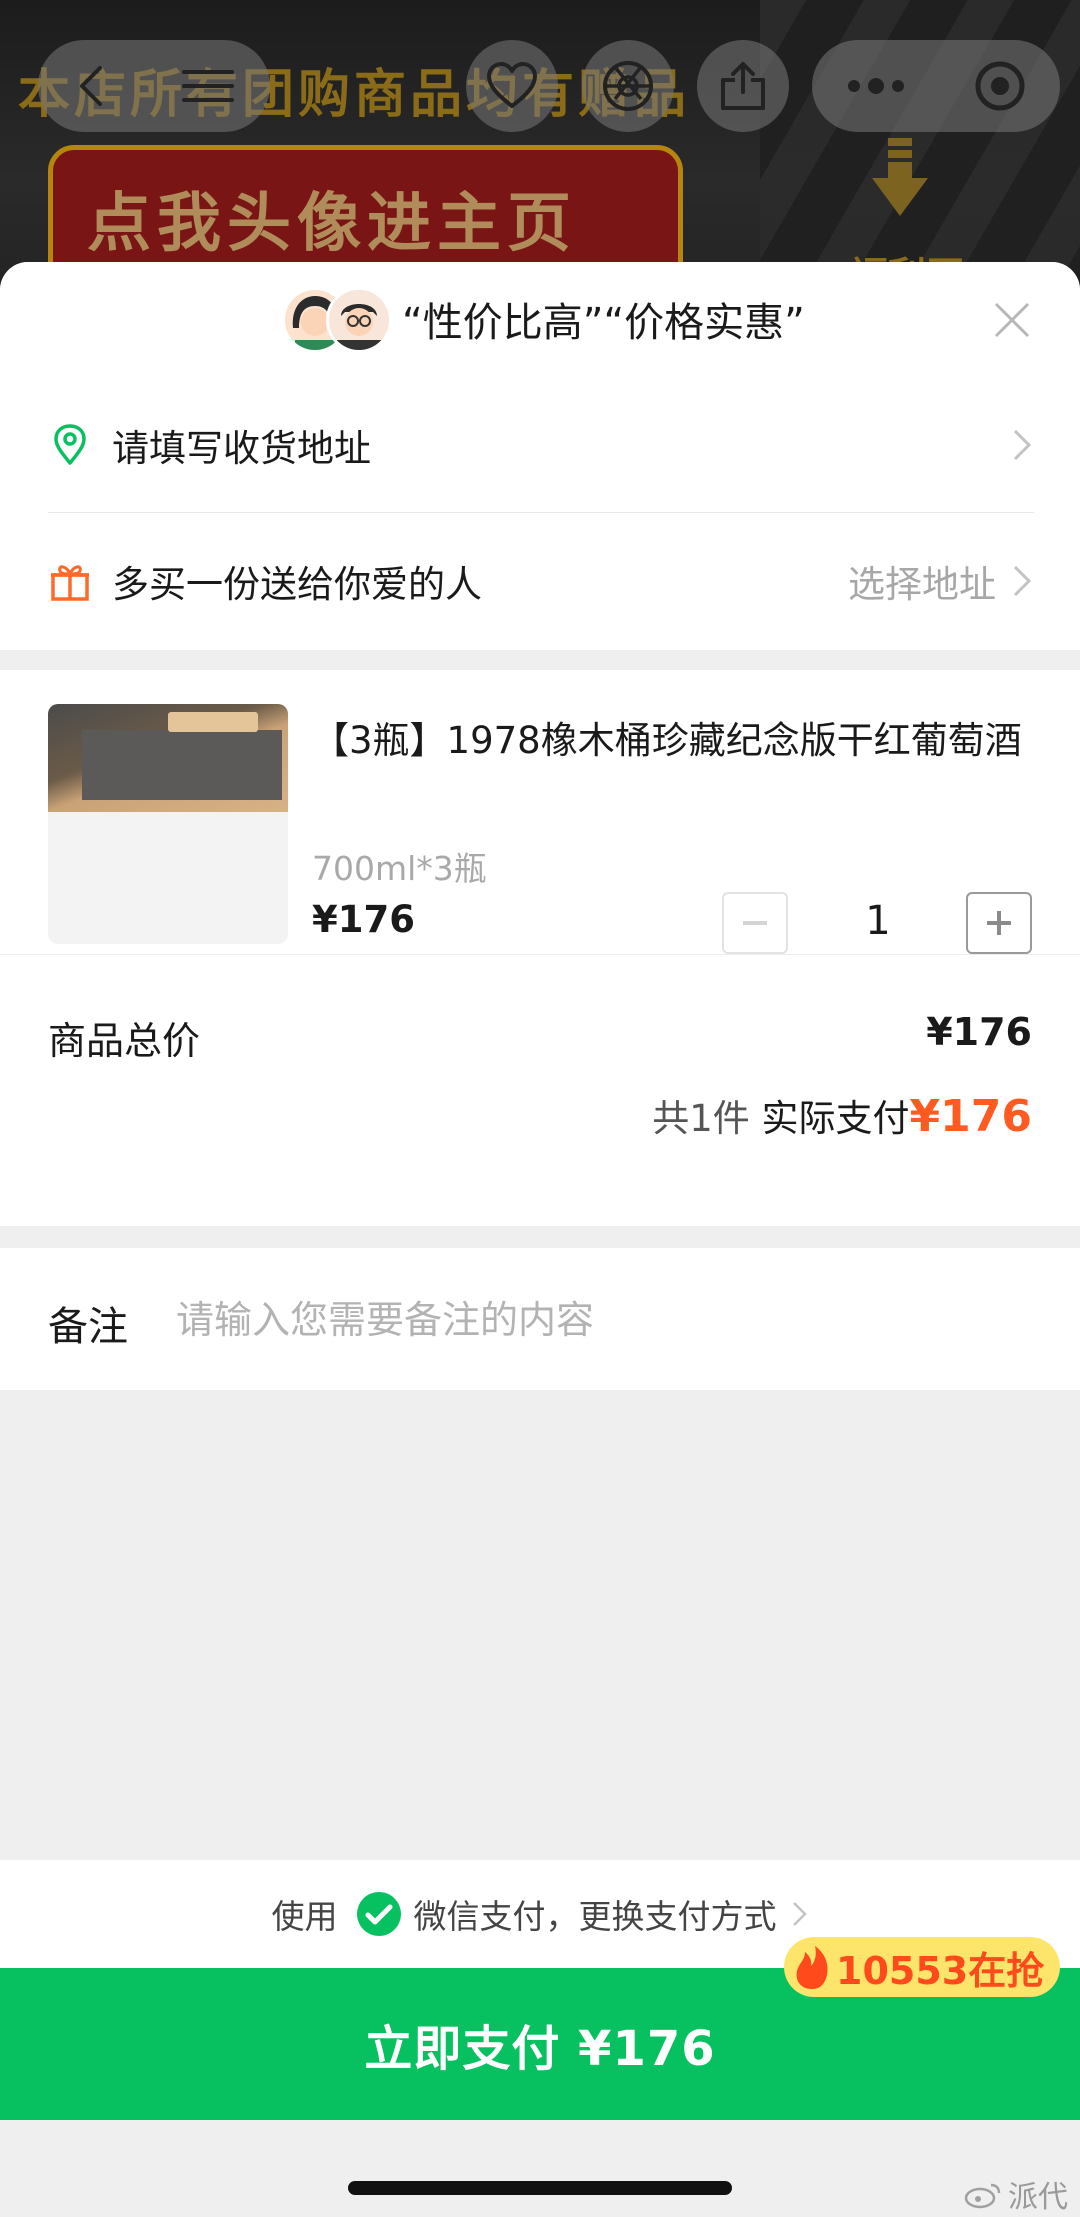  What do you see at coordinates (936, 86) in the screenshot?
I see `mini-program-capsule` at bounding box center [936, 86].